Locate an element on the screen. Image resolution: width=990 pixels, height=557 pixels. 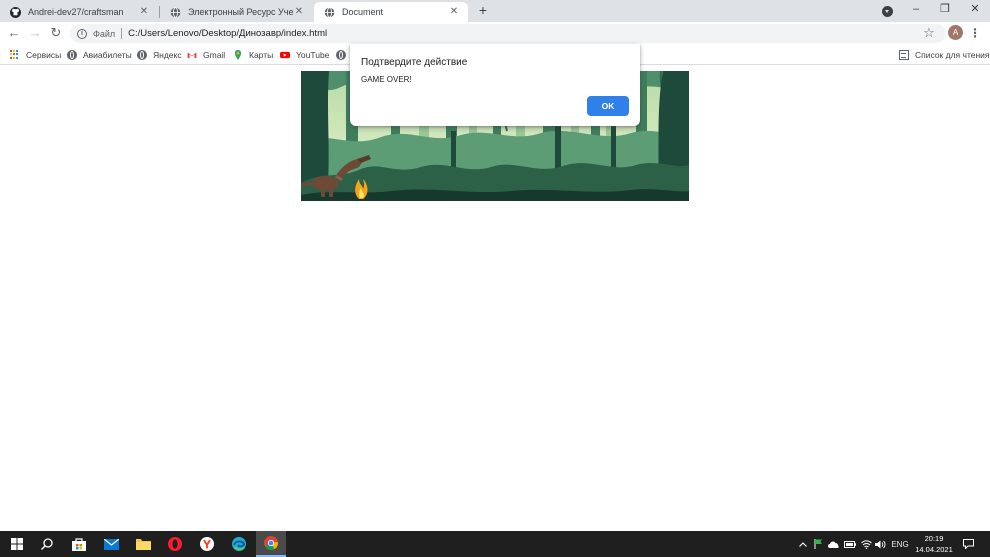
bookmark-gmail: Gmail is located at coordinates (206, 54).